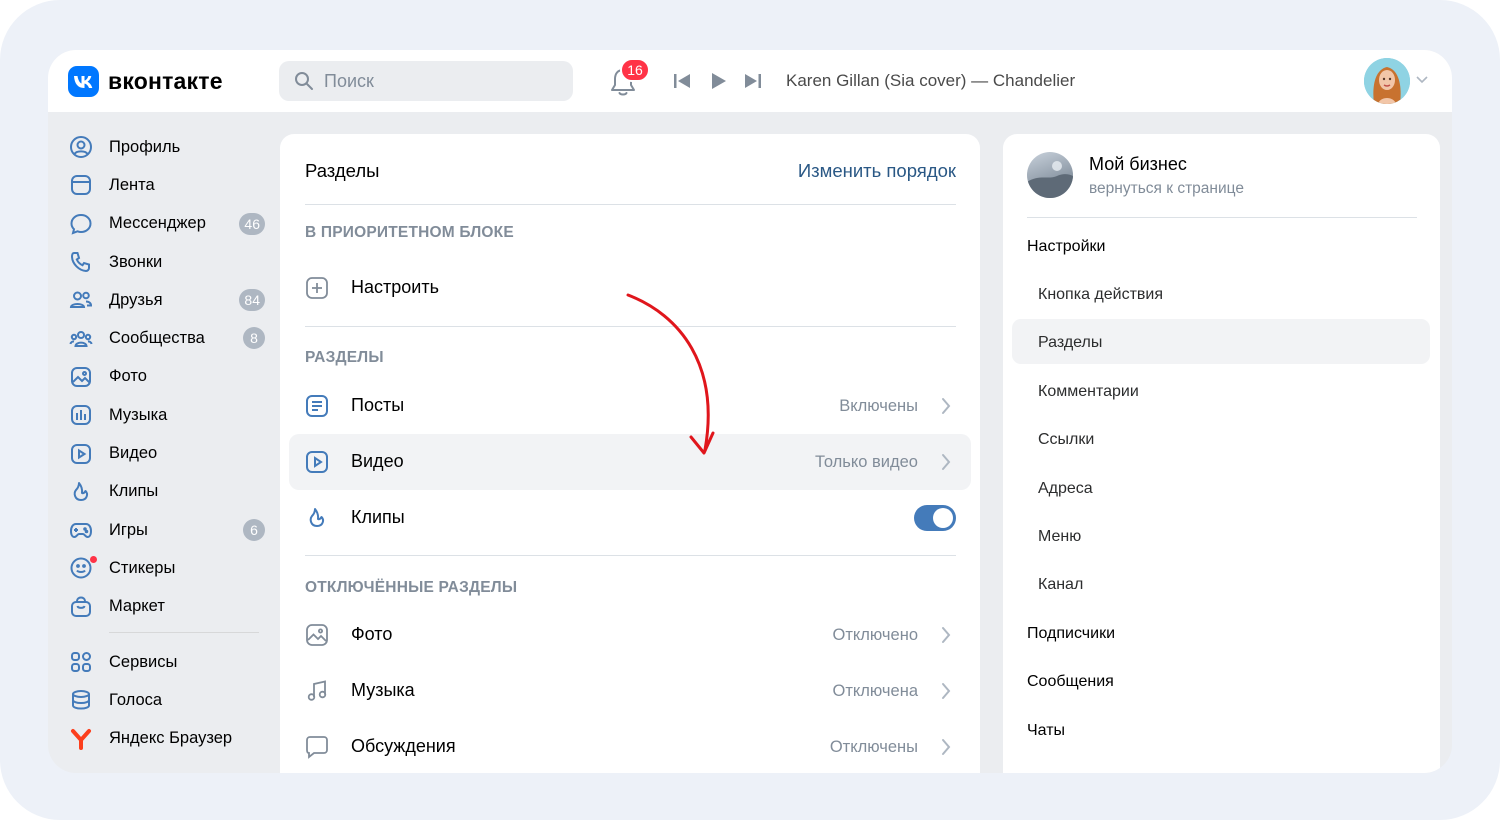 This screenshot has width=1500, height=820. Describe the element at coordinates (143, 661) in the screenshot. I see `nav-label: Сервисы` at that location.